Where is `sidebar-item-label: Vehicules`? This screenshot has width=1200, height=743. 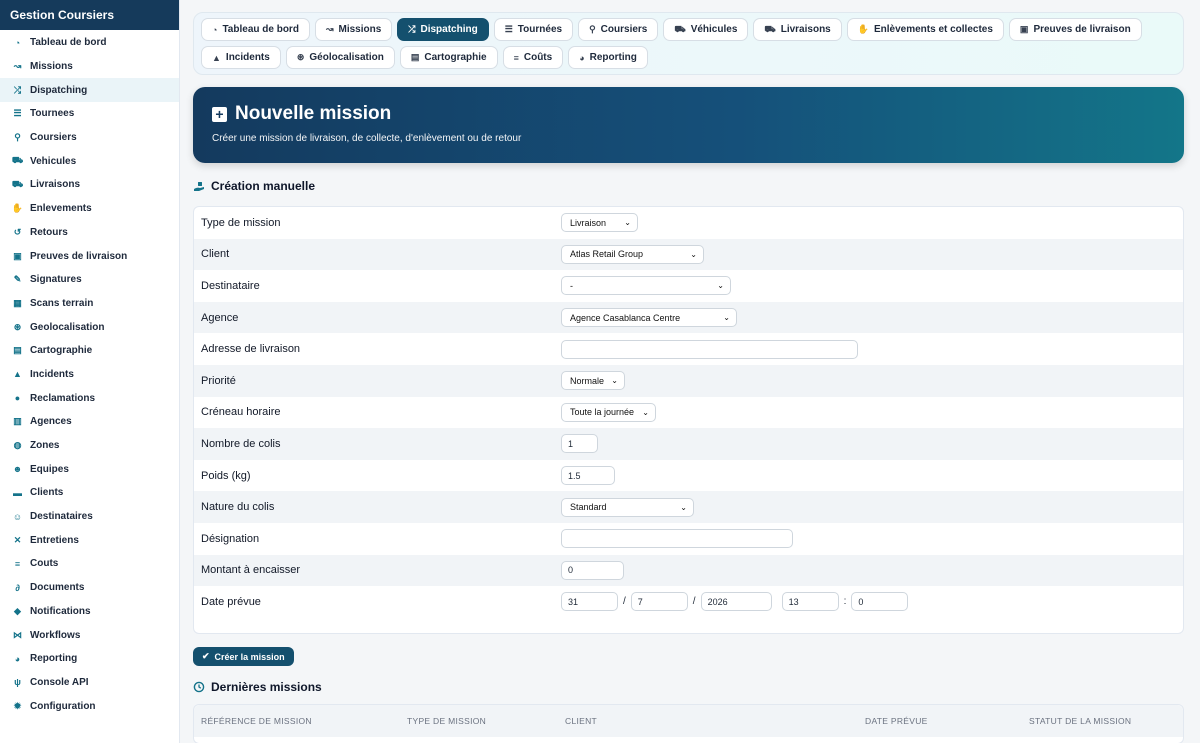
sidebar-item-label: Vehicules is located at coordinates (53, 161).